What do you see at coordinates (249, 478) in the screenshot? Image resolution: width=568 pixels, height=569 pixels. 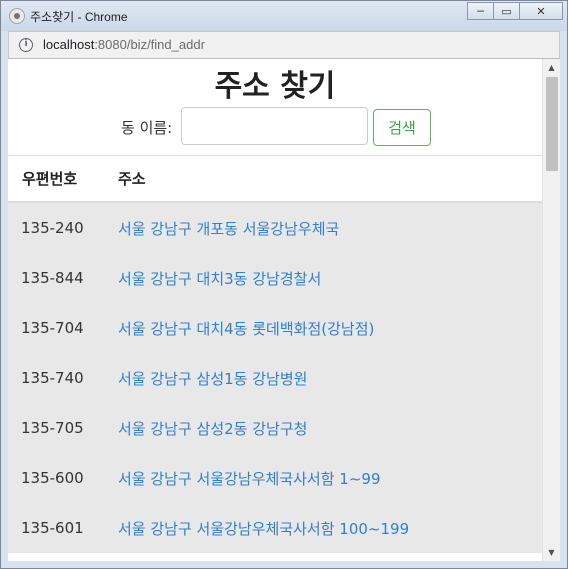 I see `address-link: 서울 강남구 서울강남우체국사서함 1~99` at bounding box center [249, 478].